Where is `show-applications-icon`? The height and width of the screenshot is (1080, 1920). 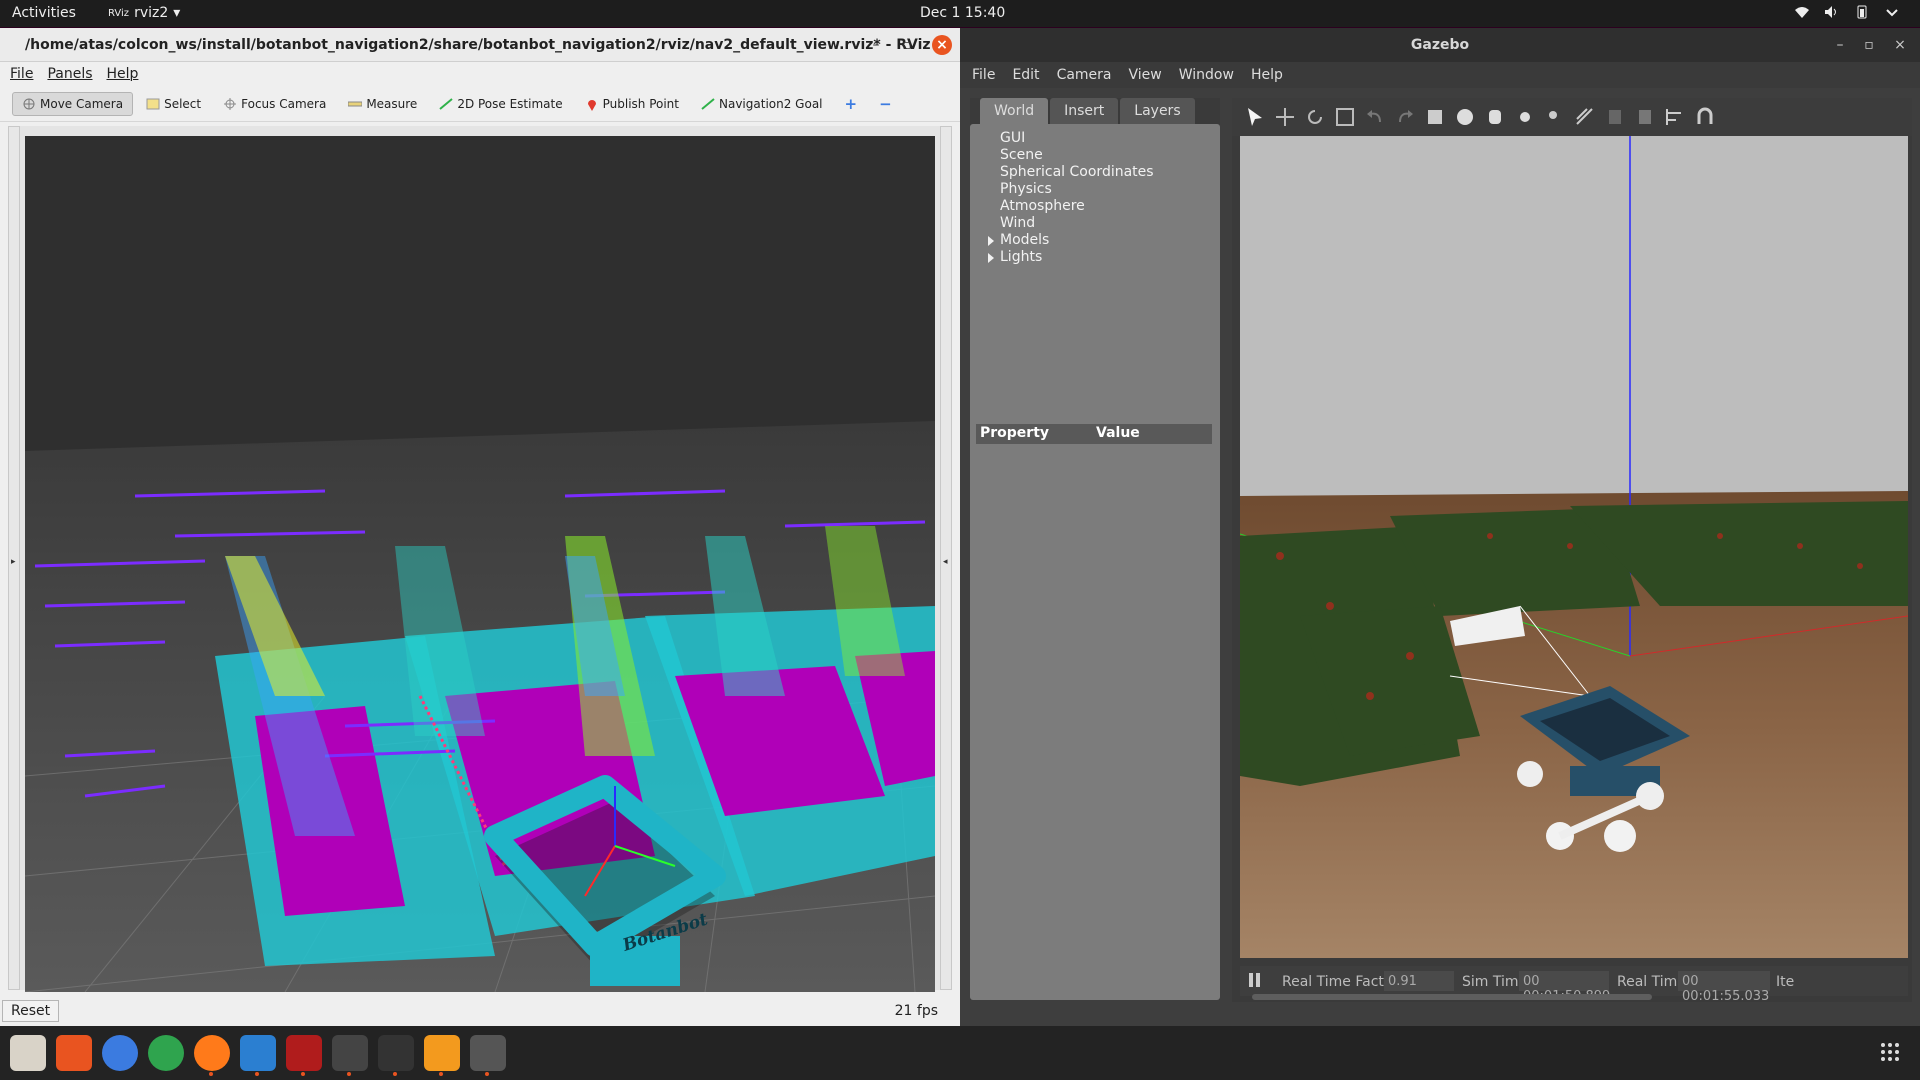
show-applications-icon is located at coordinates (1890, 1054).